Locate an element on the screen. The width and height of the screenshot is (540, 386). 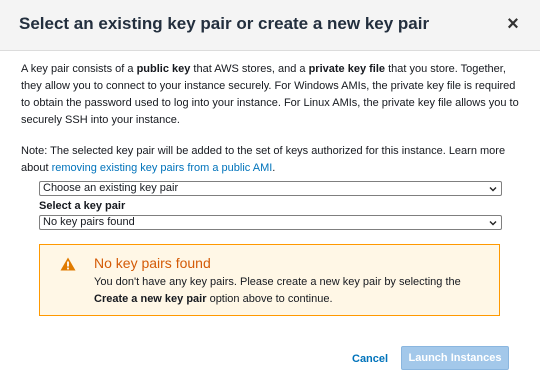
key-pair-select: No key pairs found is located at coordinates (270, 222).